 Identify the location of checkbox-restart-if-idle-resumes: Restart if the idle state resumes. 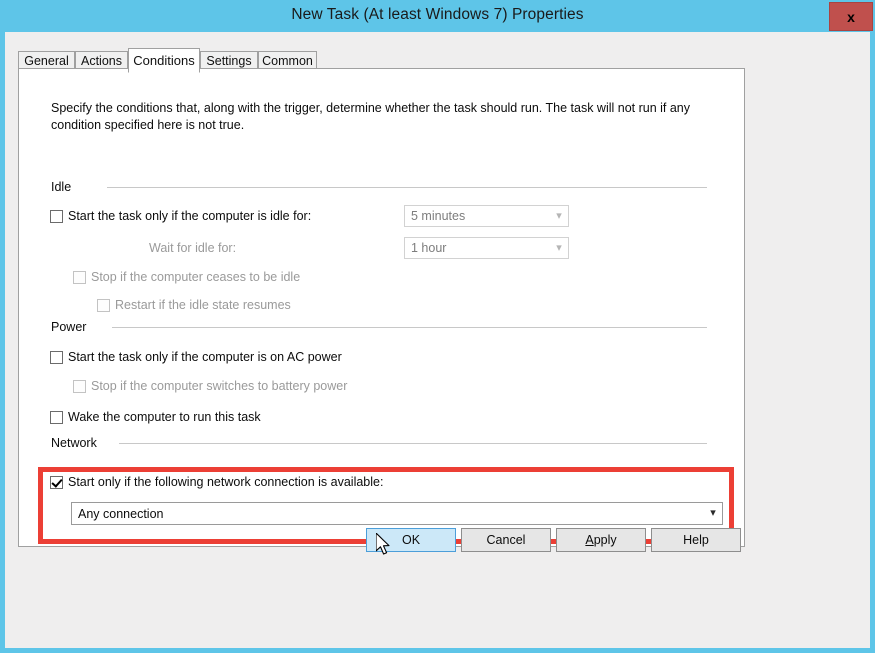
(194, 305).